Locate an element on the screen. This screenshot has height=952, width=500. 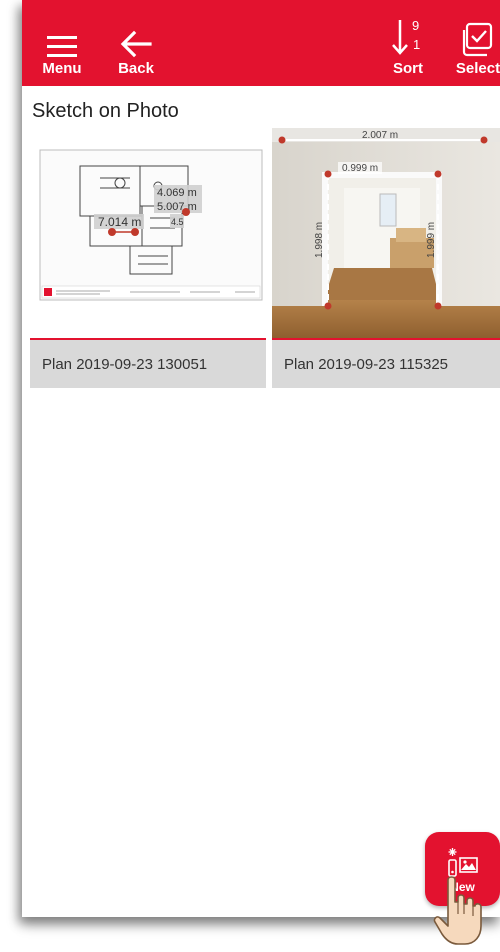
sort-label: Sort is located at coordinates (408, 68).